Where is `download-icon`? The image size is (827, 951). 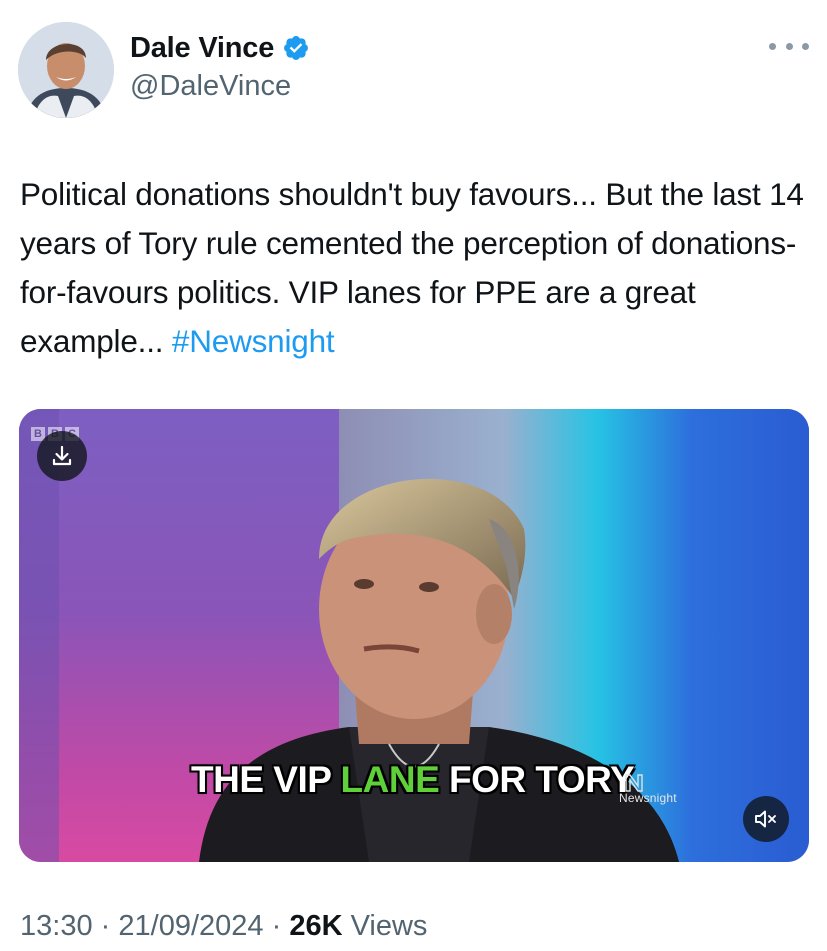 download-icon is located at coordinates (62, 455).